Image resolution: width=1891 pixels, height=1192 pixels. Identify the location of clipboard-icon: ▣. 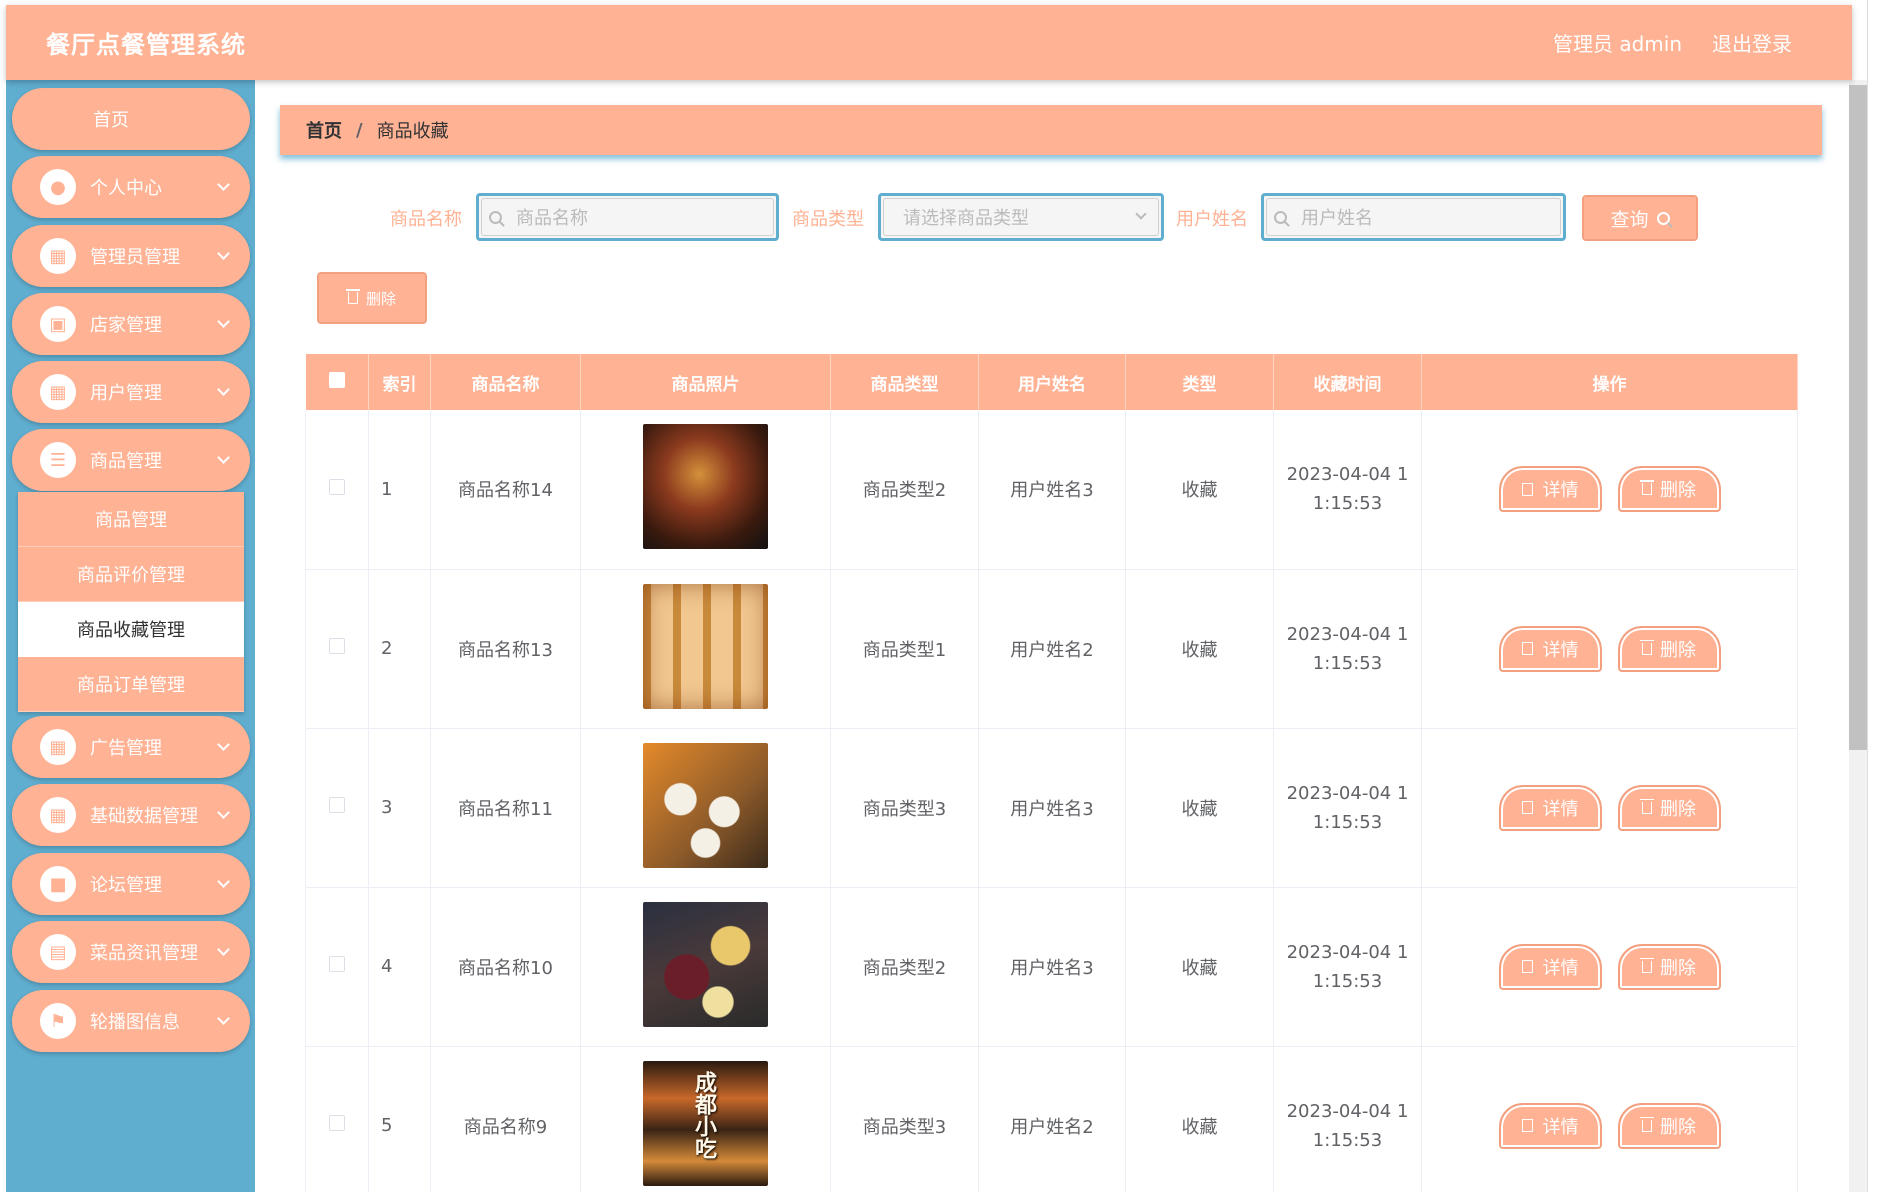
(58, 324).